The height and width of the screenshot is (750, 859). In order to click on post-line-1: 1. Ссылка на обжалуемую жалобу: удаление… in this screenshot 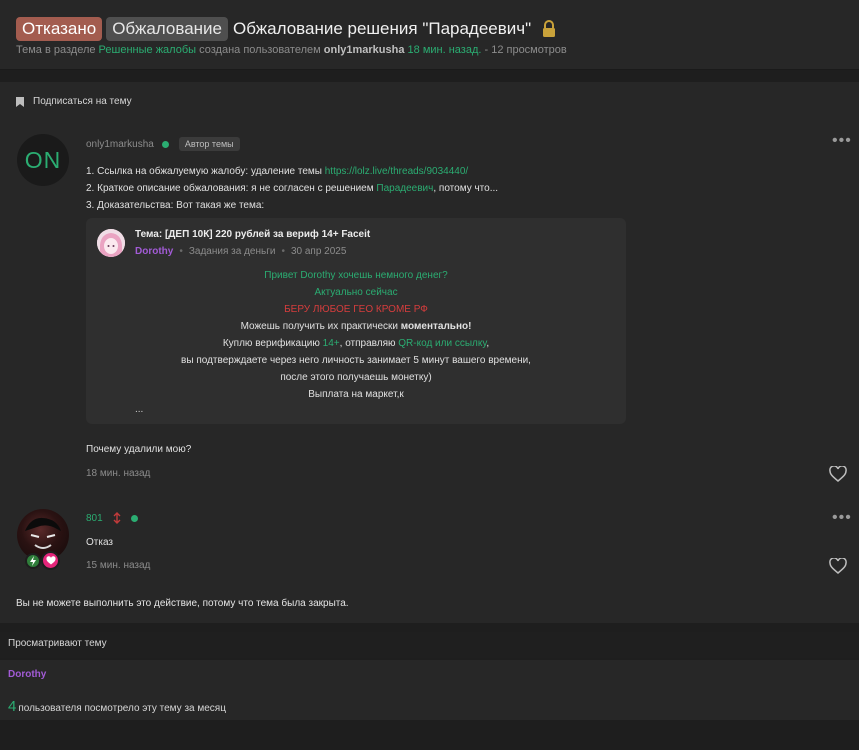, I will do `click(461, 171)`.